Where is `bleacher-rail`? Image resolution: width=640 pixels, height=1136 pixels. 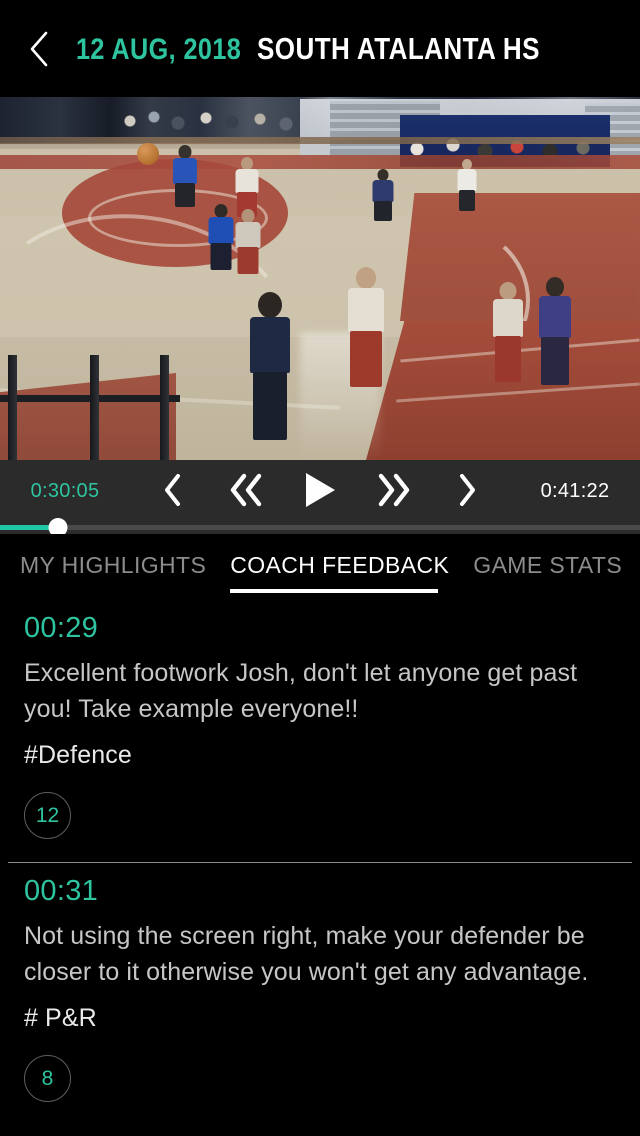 bleacher-rail is located at coordinates (320, 140).